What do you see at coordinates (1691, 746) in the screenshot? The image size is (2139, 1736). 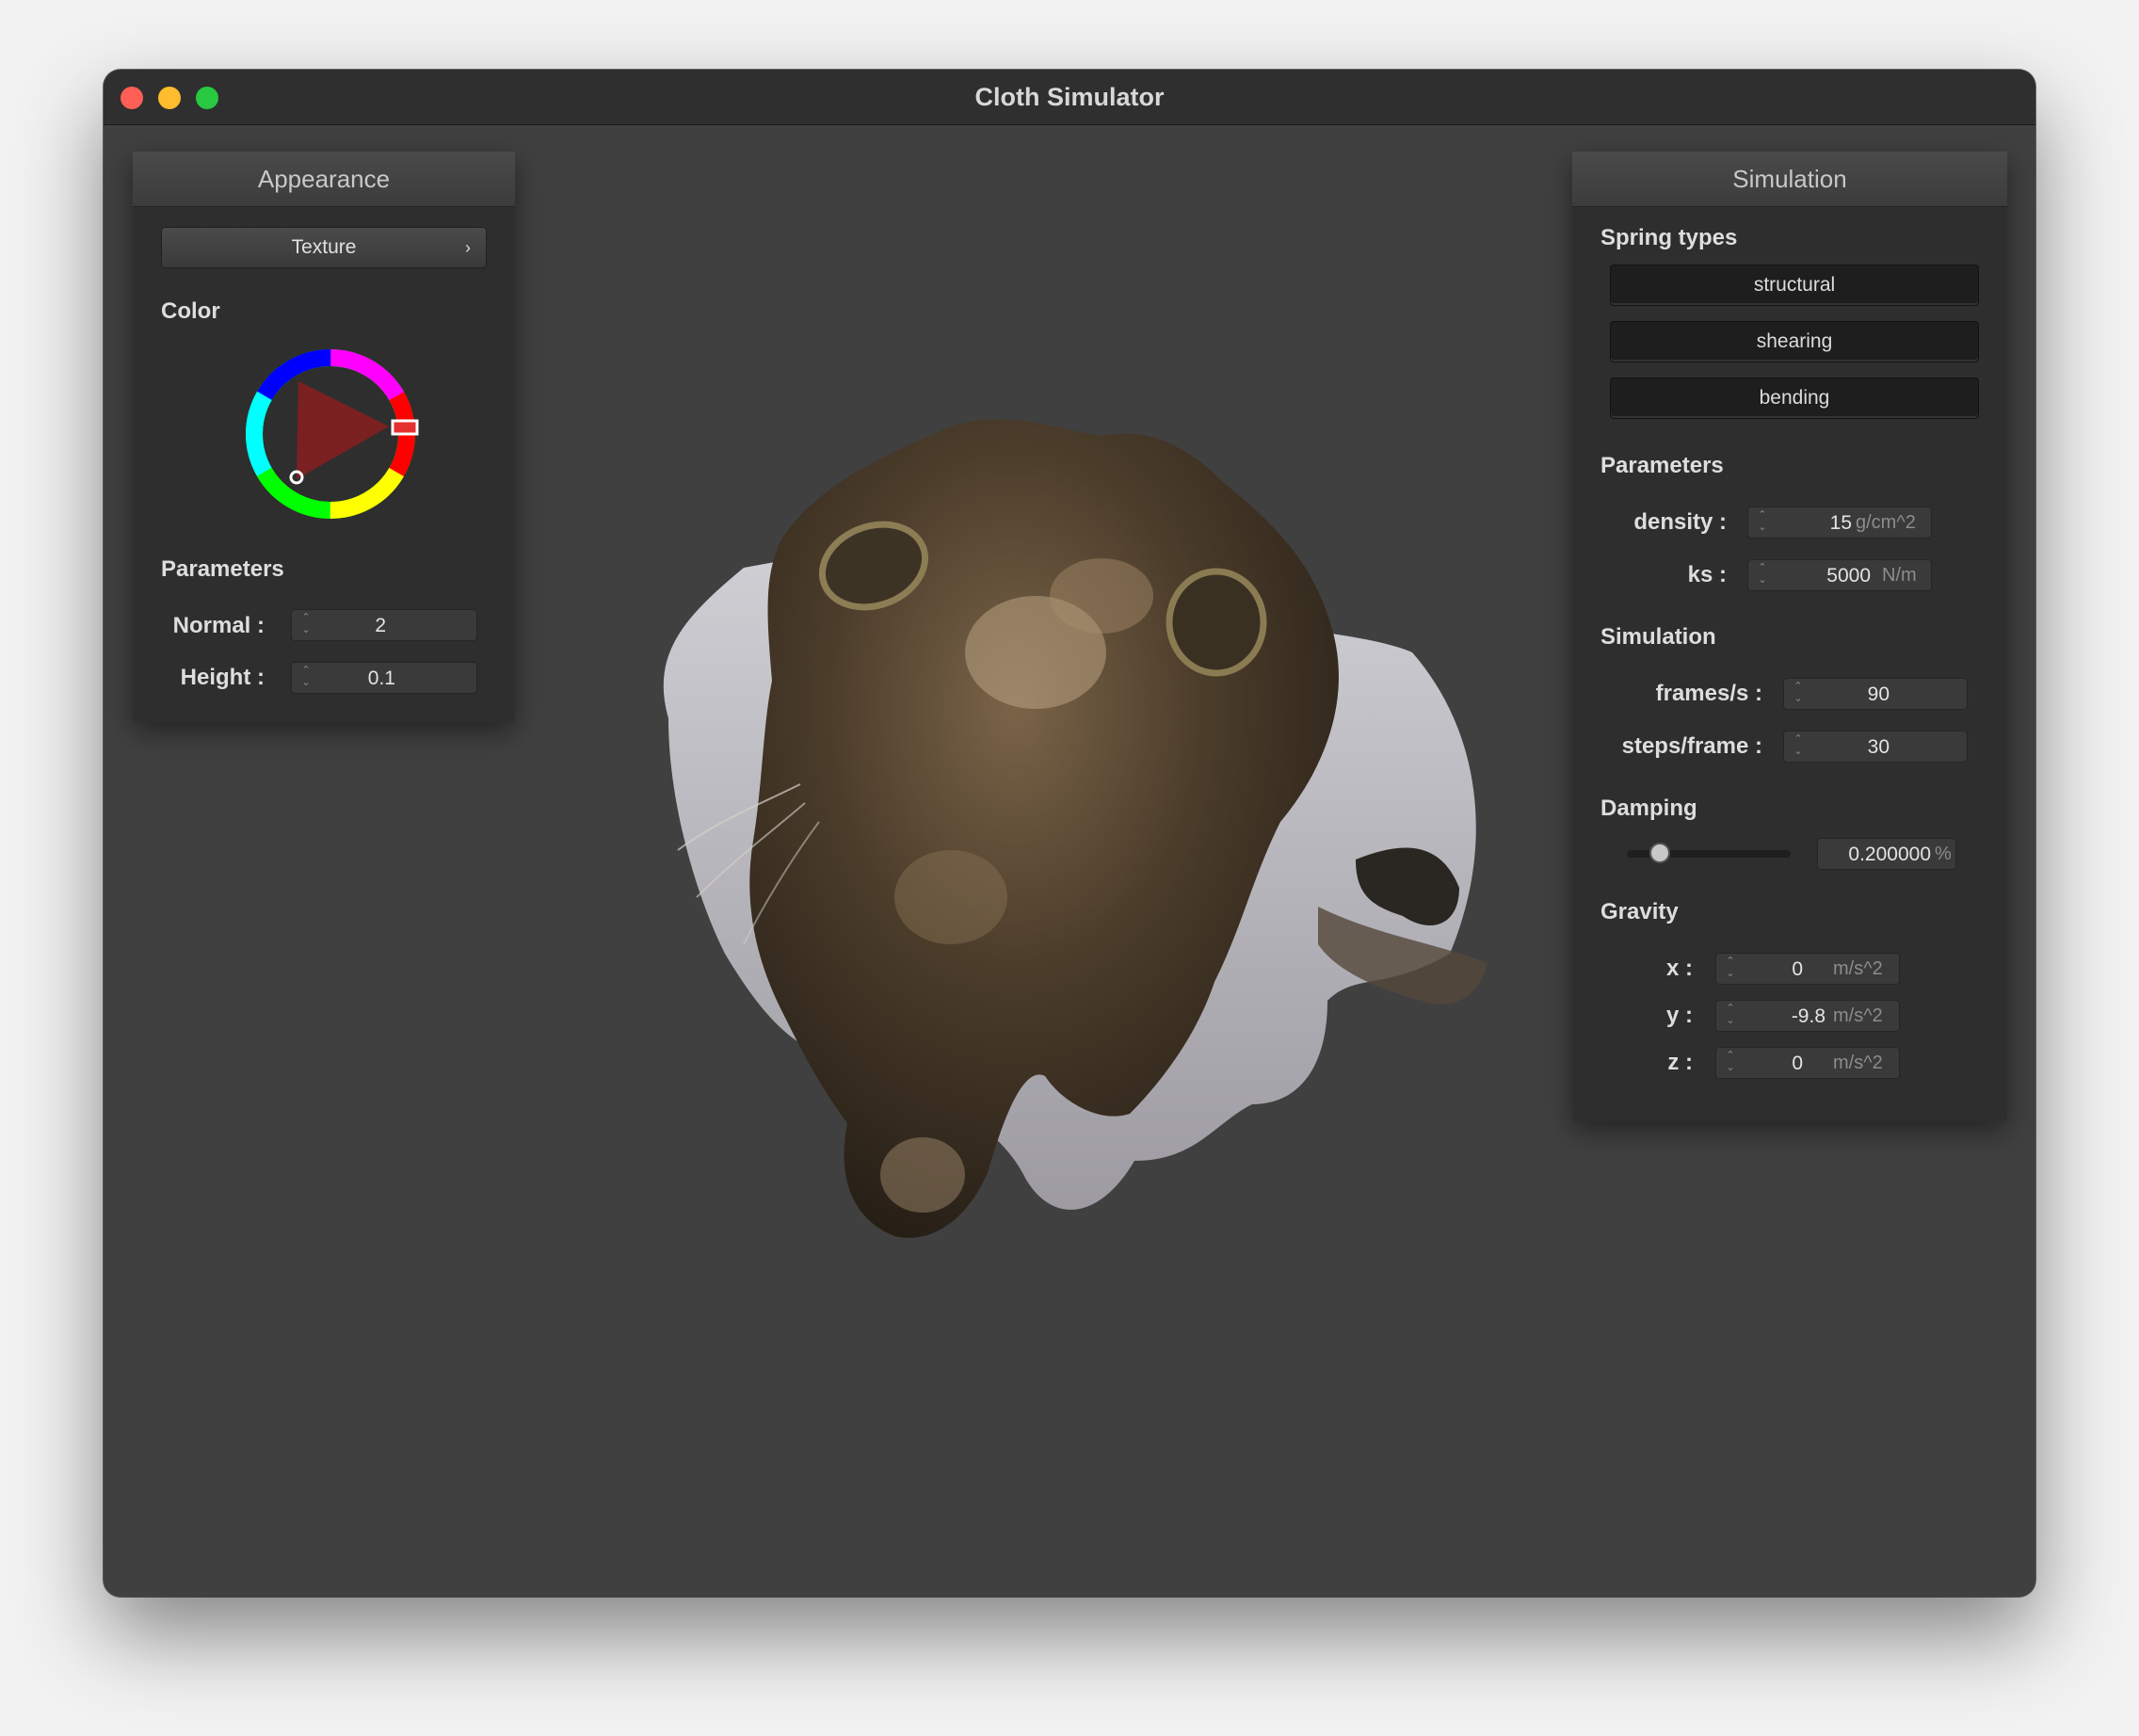 I see `steps-per-frame-label: steps/frame :` at bounding box center [1691, 746].